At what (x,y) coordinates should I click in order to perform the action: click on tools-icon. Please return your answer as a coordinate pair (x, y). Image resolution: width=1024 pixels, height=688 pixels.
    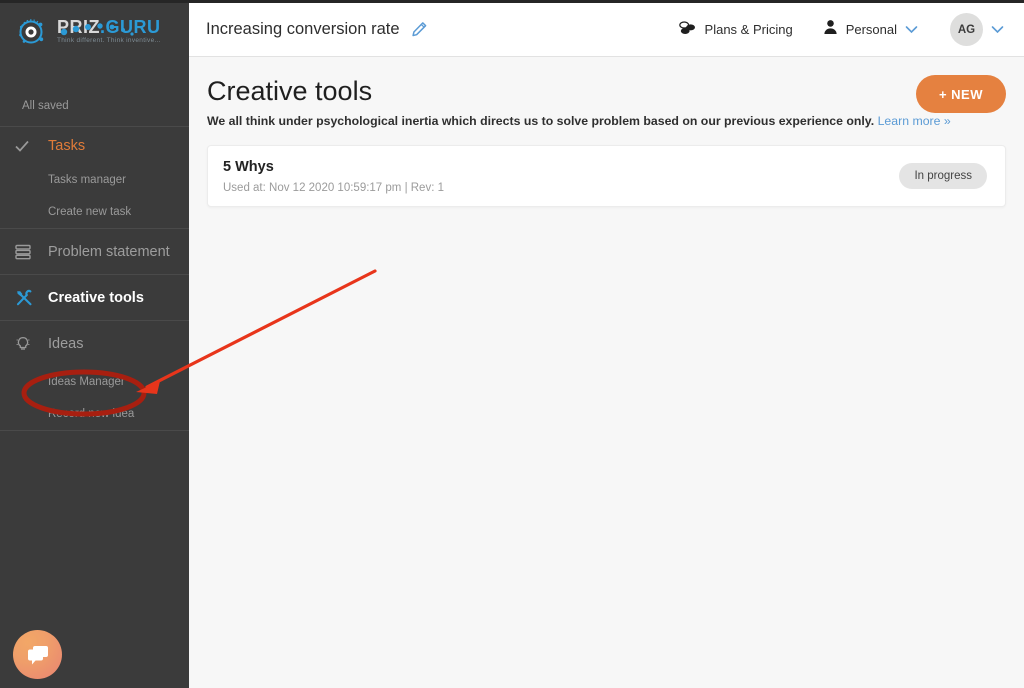
    Looking at the image, I should click on (28, 298).